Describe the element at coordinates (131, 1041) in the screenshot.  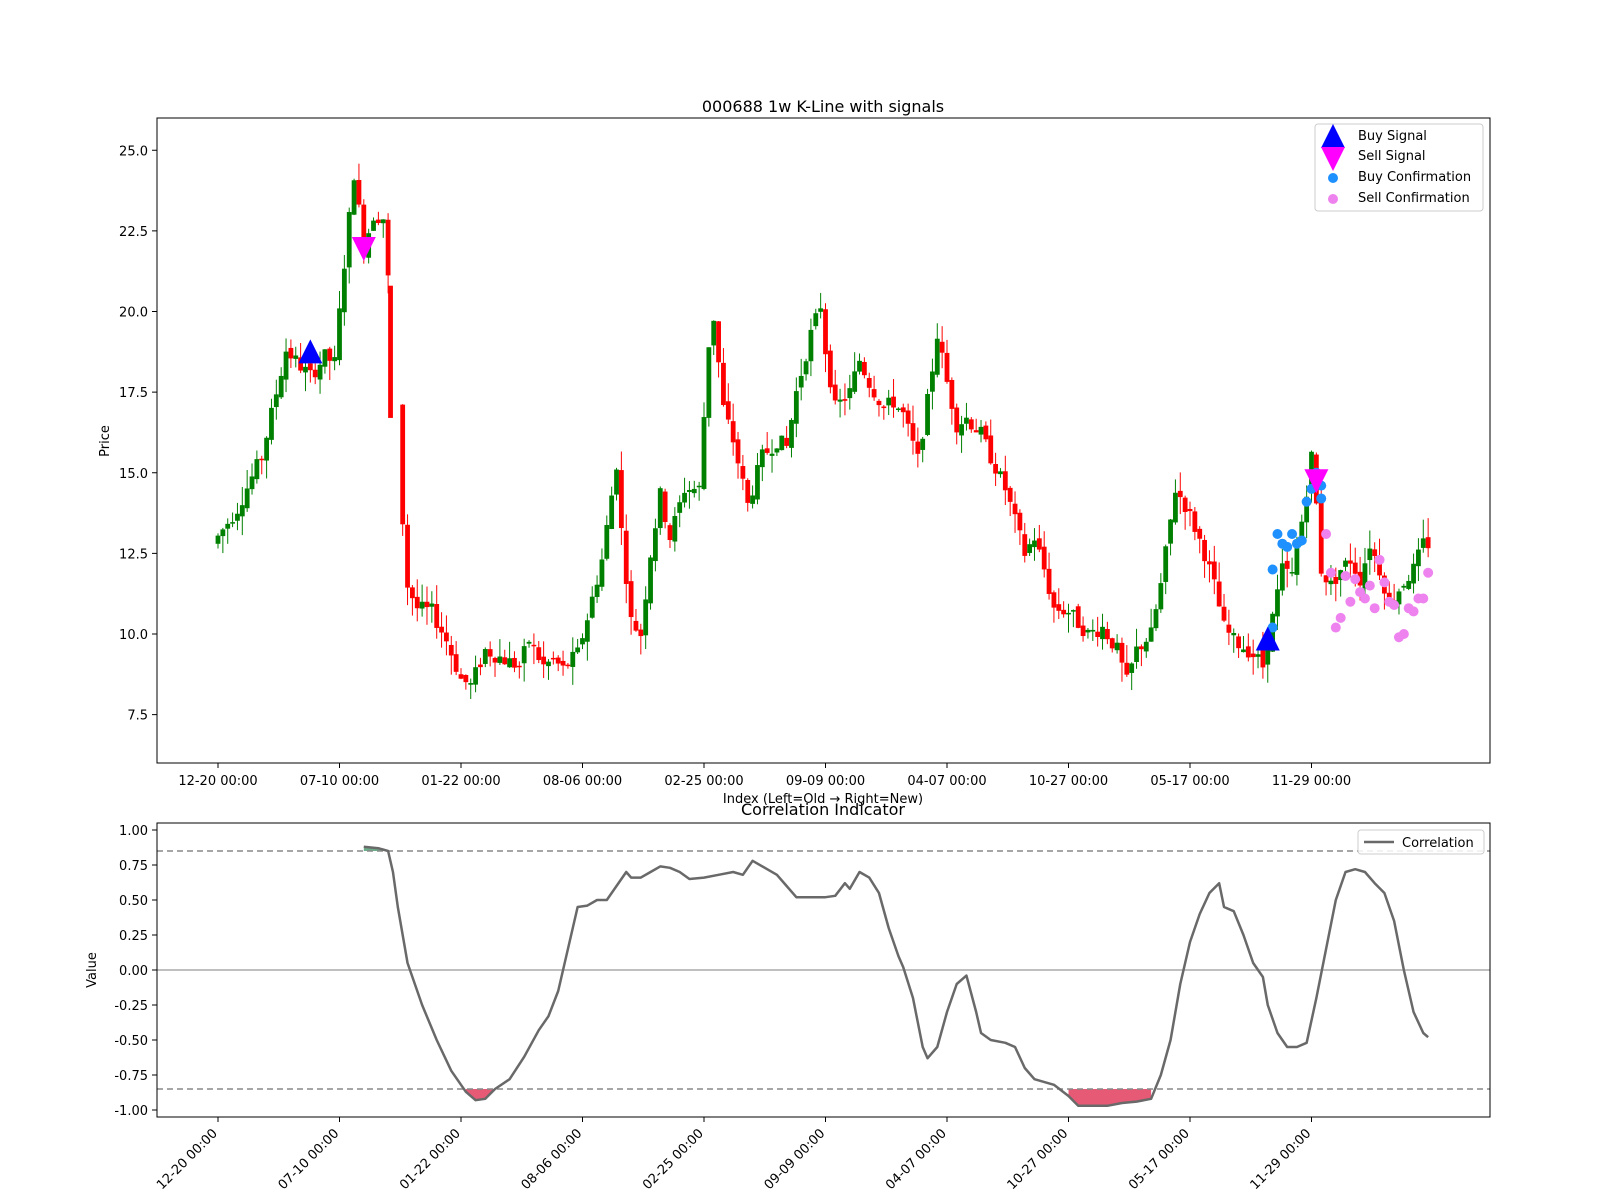
I see `y-tick-label: -0.50` at that location.